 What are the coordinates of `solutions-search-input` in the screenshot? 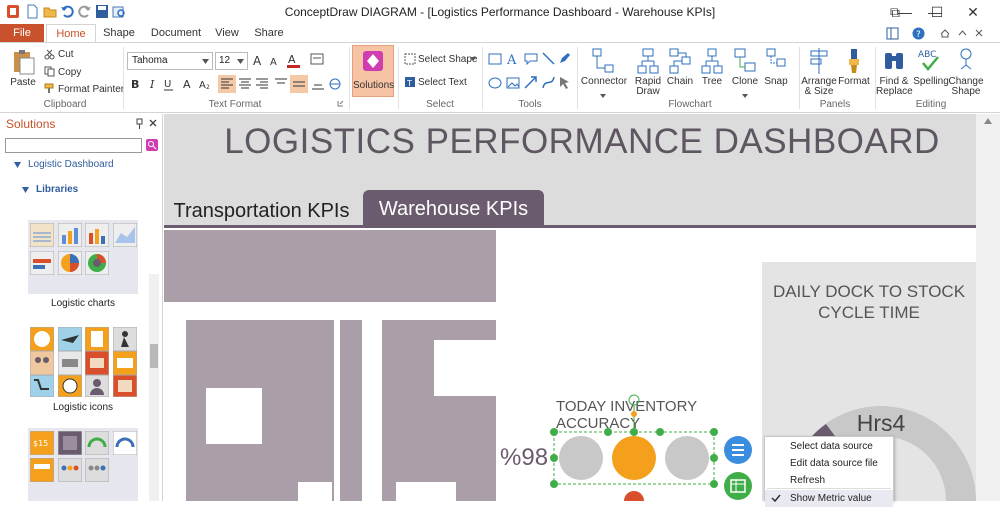 It's located at (73, 145).